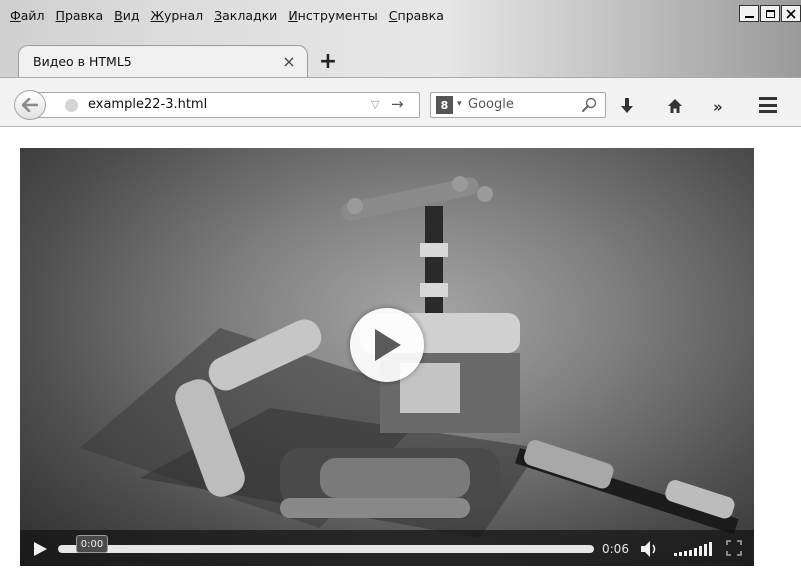 Image resolution: width=801 pixels, height=587 pixels. I want to click on menu-item-tools: Инструменты, so click(332, 15).